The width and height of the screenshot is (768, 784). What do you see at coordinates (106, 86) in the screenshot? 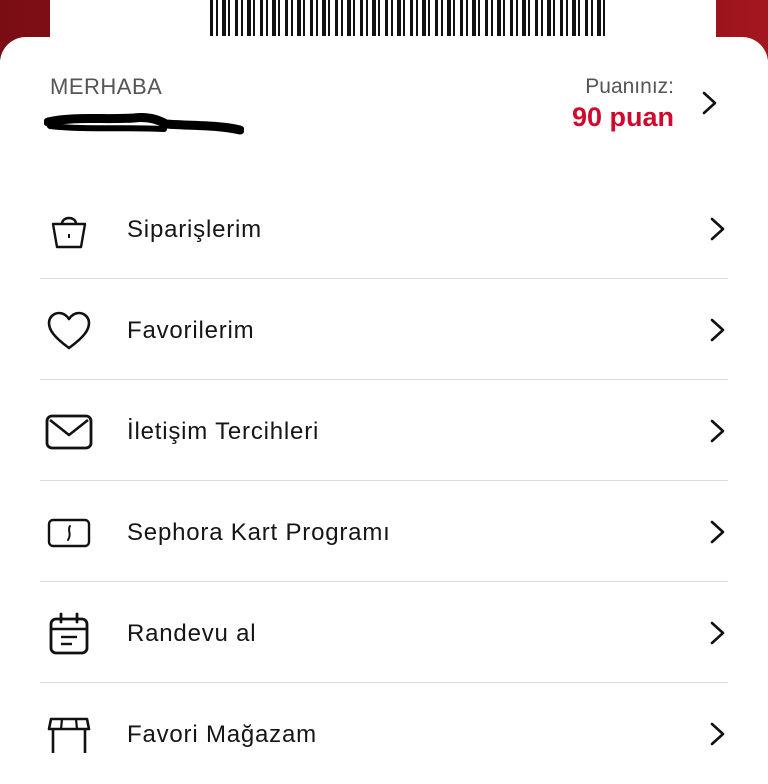
I see `greeting-label: MERHABA` at bounding box center [106, 86].